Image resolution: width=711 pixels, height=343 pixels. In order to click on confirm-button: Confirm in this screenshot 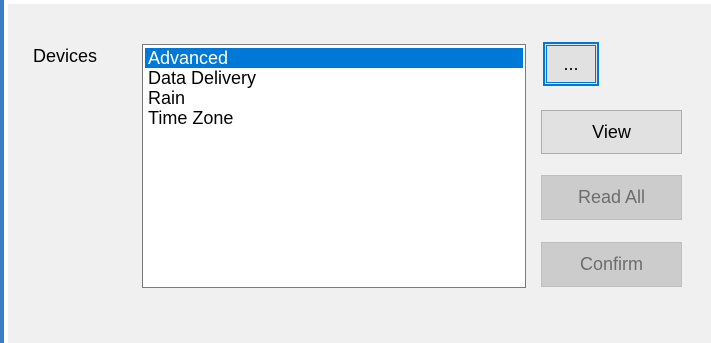, I will do `click(611, 264)`.